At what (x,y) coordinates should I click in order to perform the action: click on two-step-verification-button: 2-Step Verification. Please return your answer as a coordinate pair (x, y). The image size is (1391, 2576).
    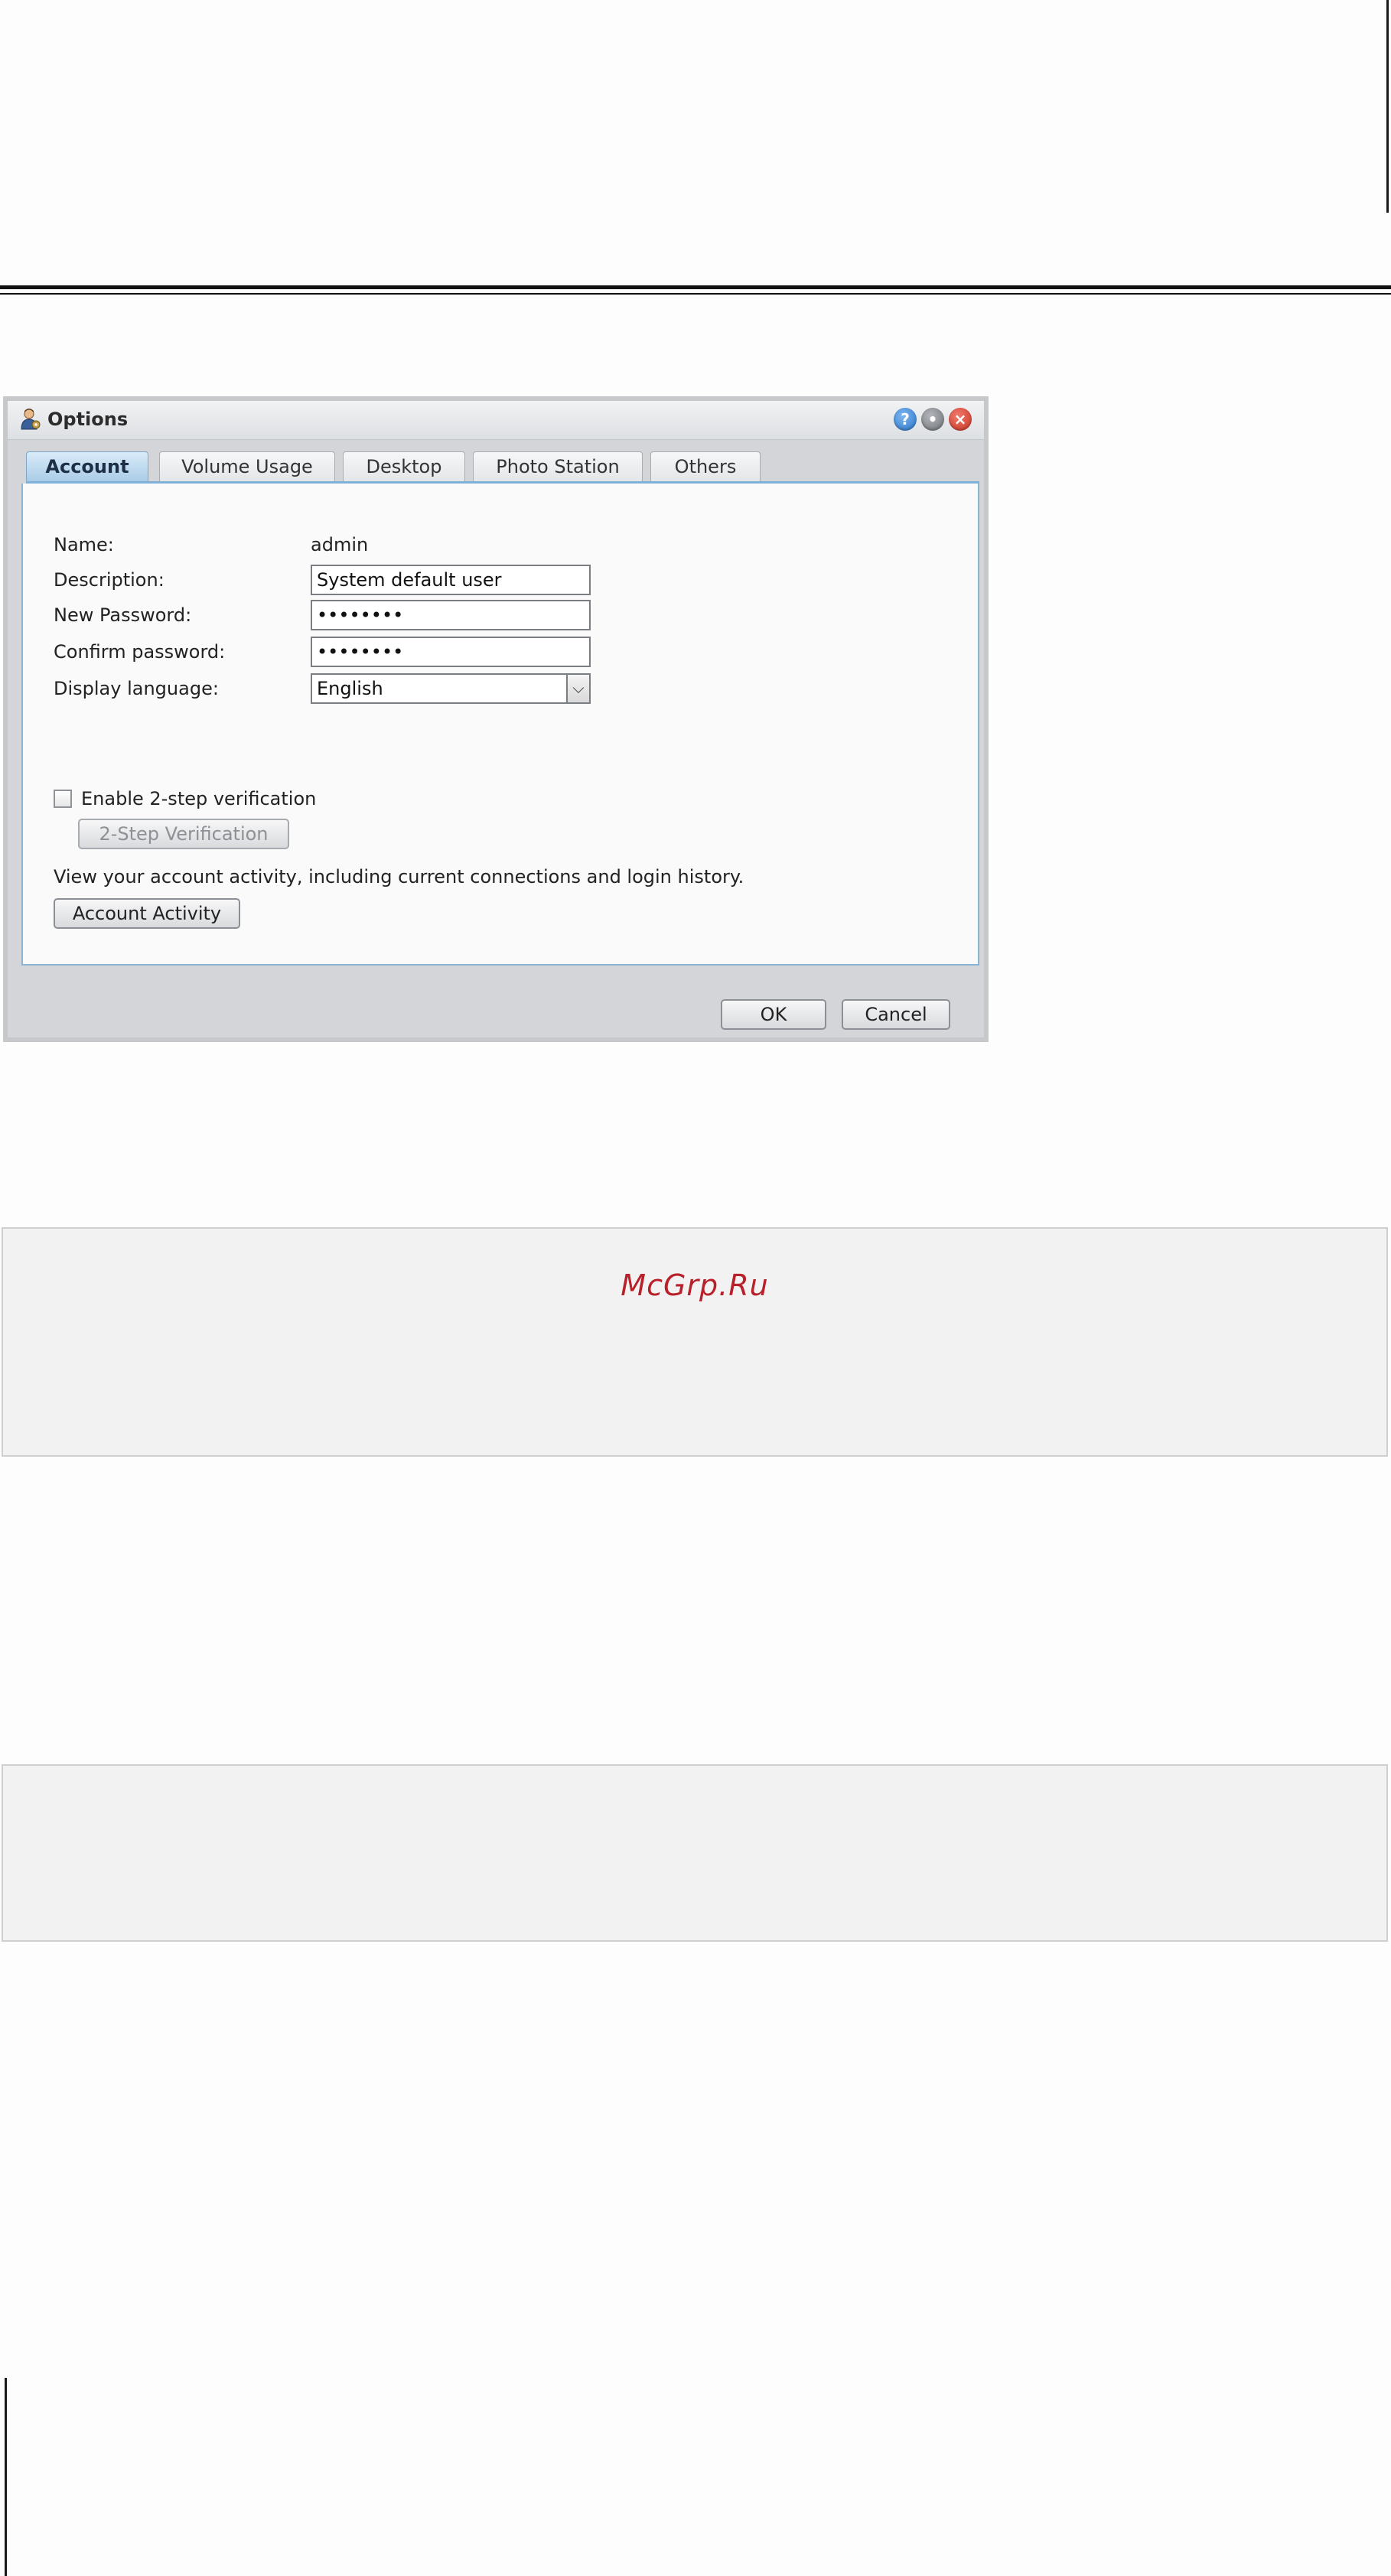
    Looking at the image, I should click on (183, 834).